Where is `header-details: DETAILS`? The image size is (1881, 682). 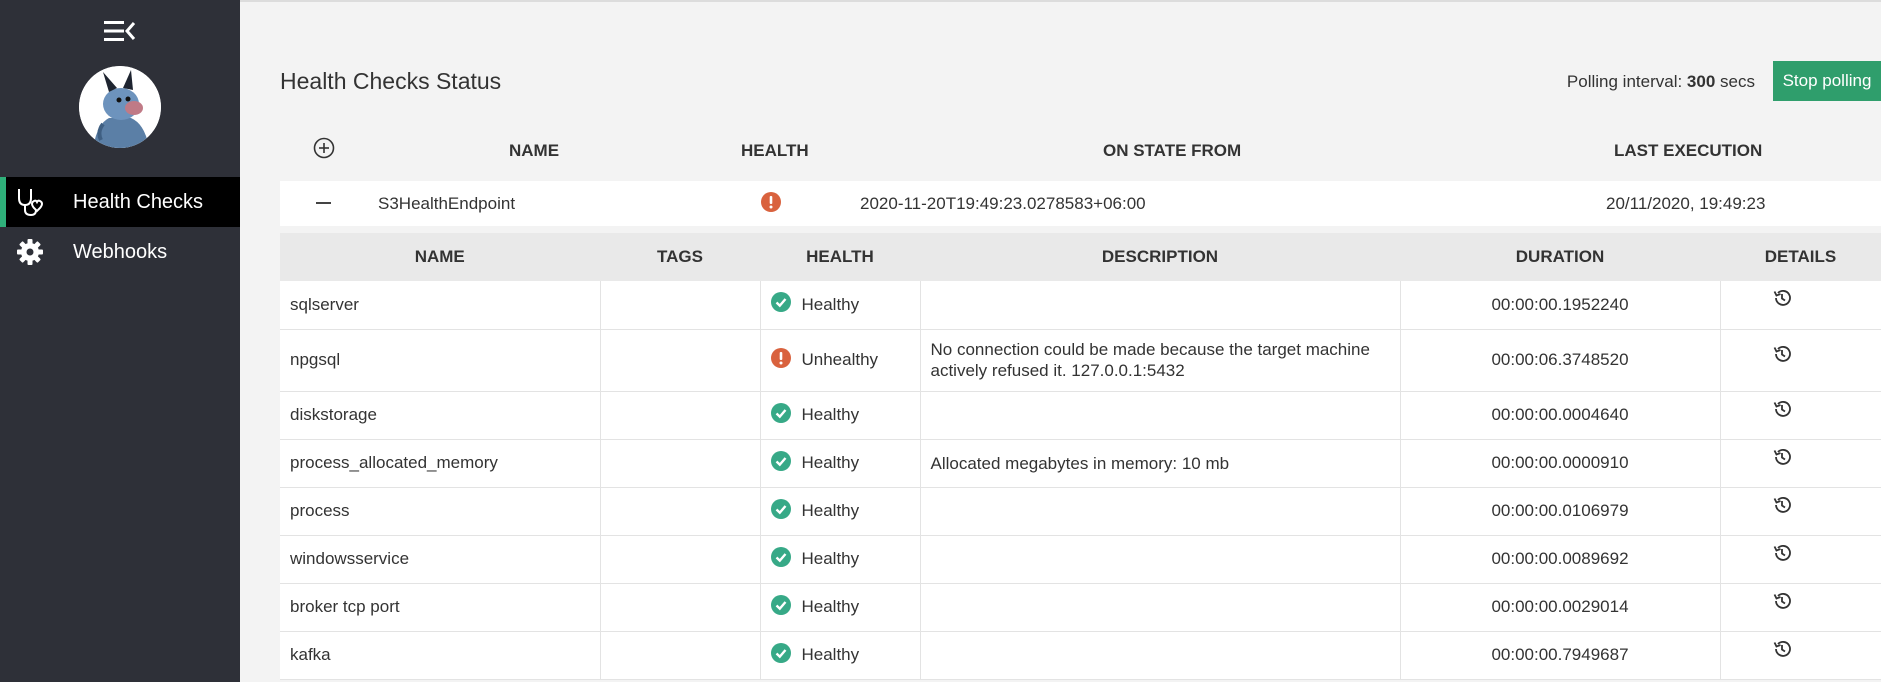 header-details: DETAILS is located at coordinates (1800, 257).